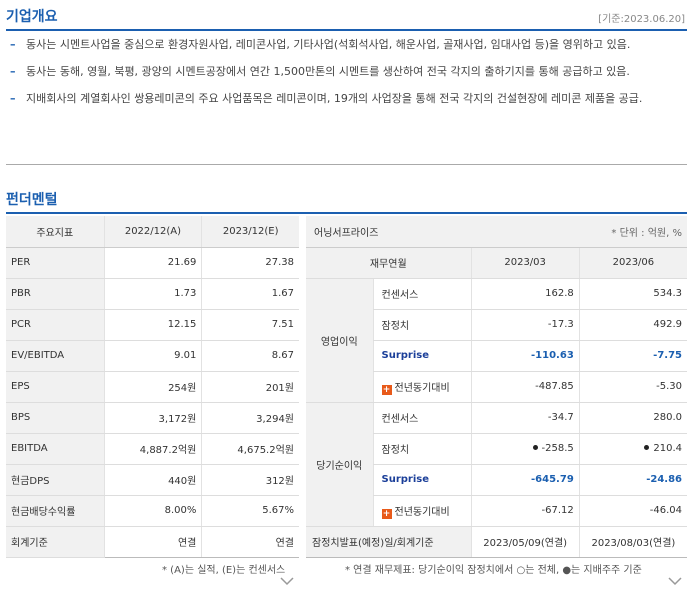 The image size is (693, 593). I want to click on table-row: EV/EBITDA 9.01 8.67, so click(152, 356).